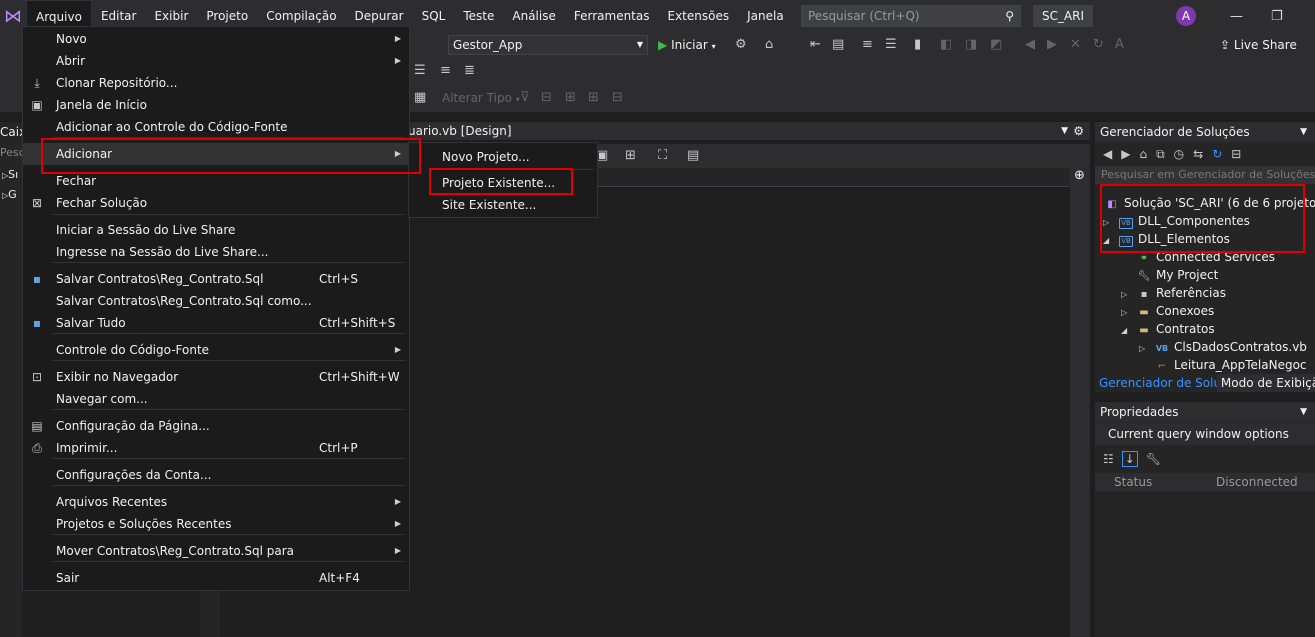  Describe the element at coordinates (216, 105) in the screenshot. I see `menu-item: ▣ Janela de Início` at that location.